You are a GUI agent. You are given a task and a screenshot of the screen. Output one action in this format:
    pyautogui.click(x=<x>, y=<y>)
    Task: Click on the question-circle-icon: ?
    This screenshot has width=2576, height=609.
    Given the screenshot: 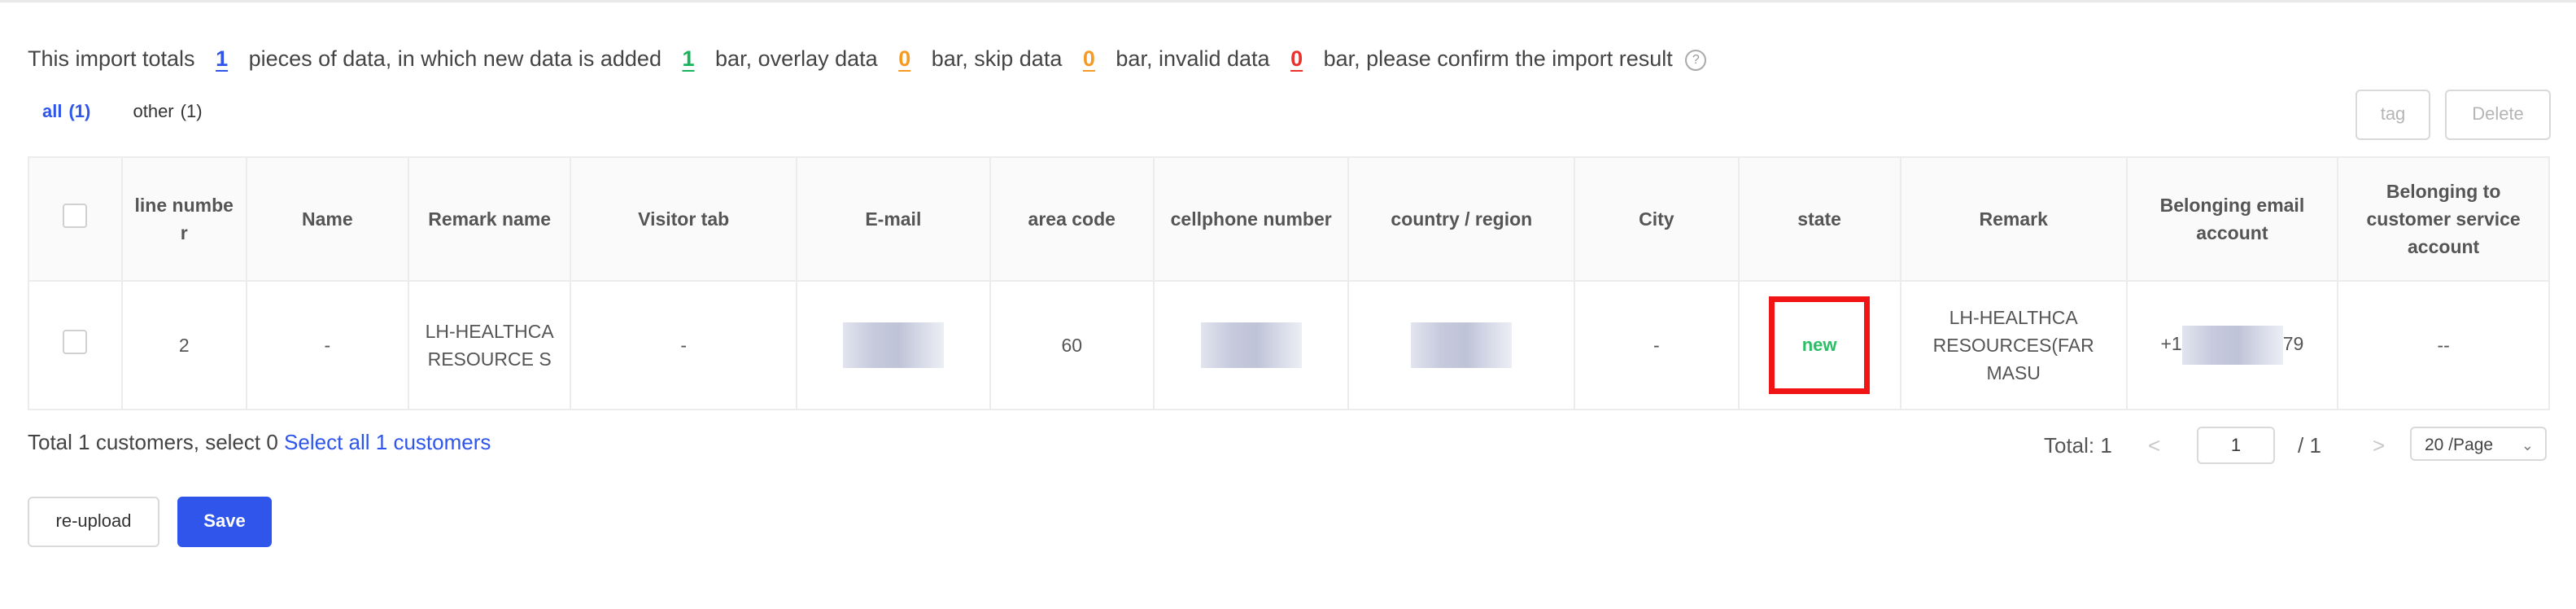 What is the action you would take?
    pyautogui.click(x=1696, y=60)
    